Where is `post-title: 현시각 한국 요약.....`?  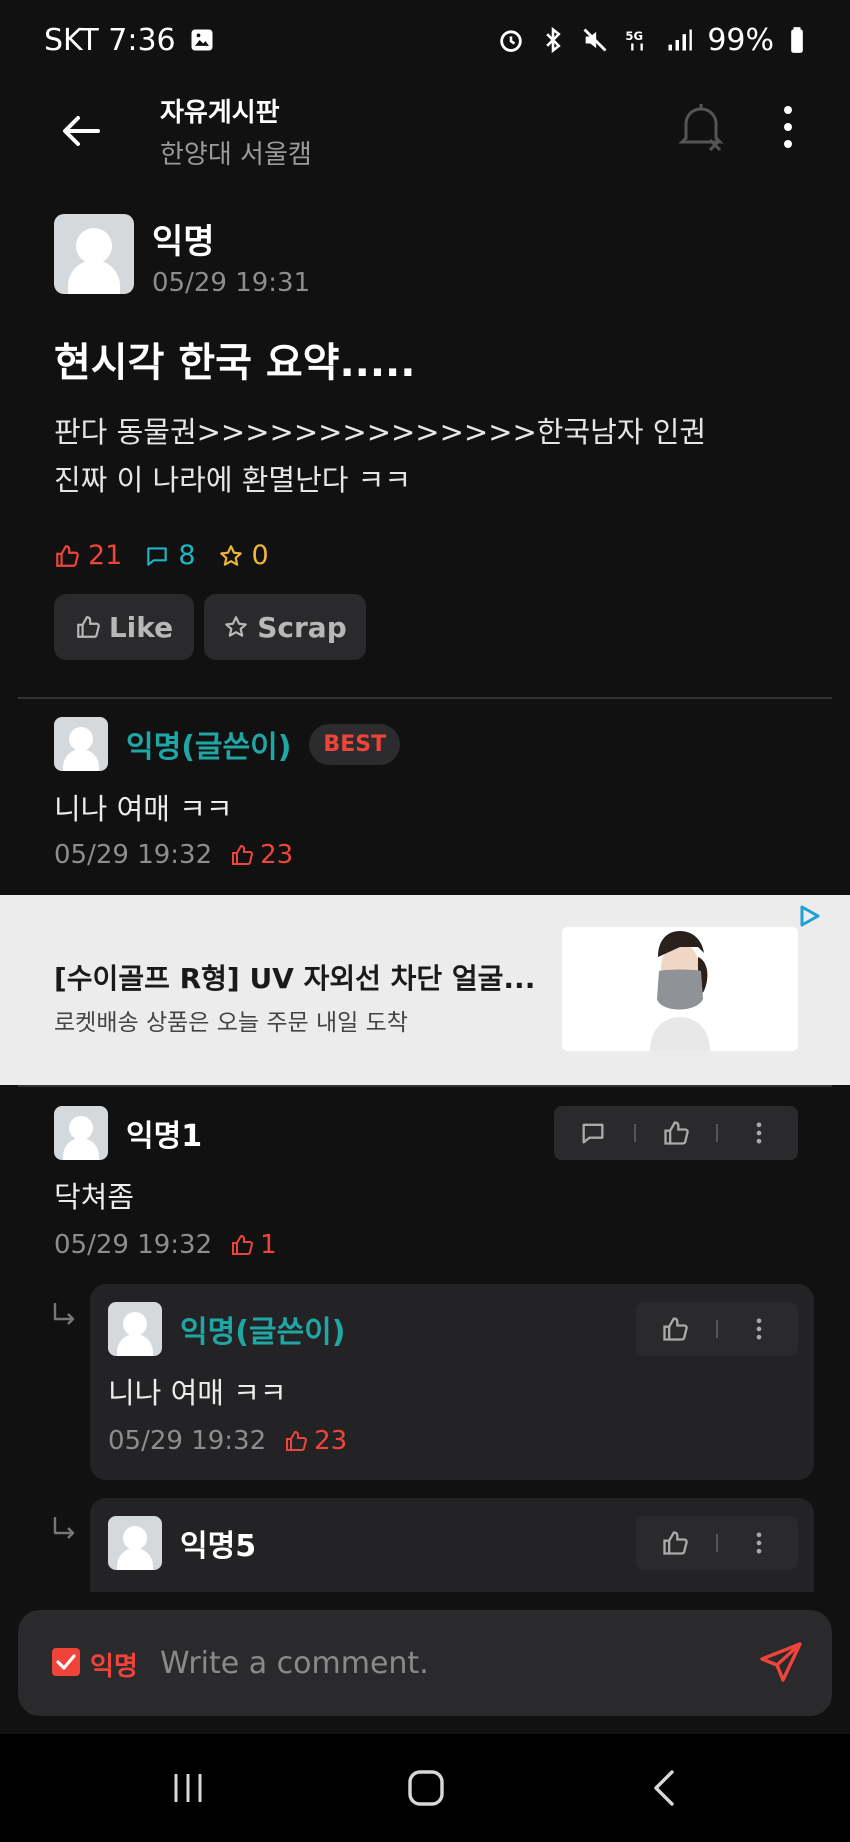
post-title: 현시각 한국 요약..... is located at coordinates (235, 363).